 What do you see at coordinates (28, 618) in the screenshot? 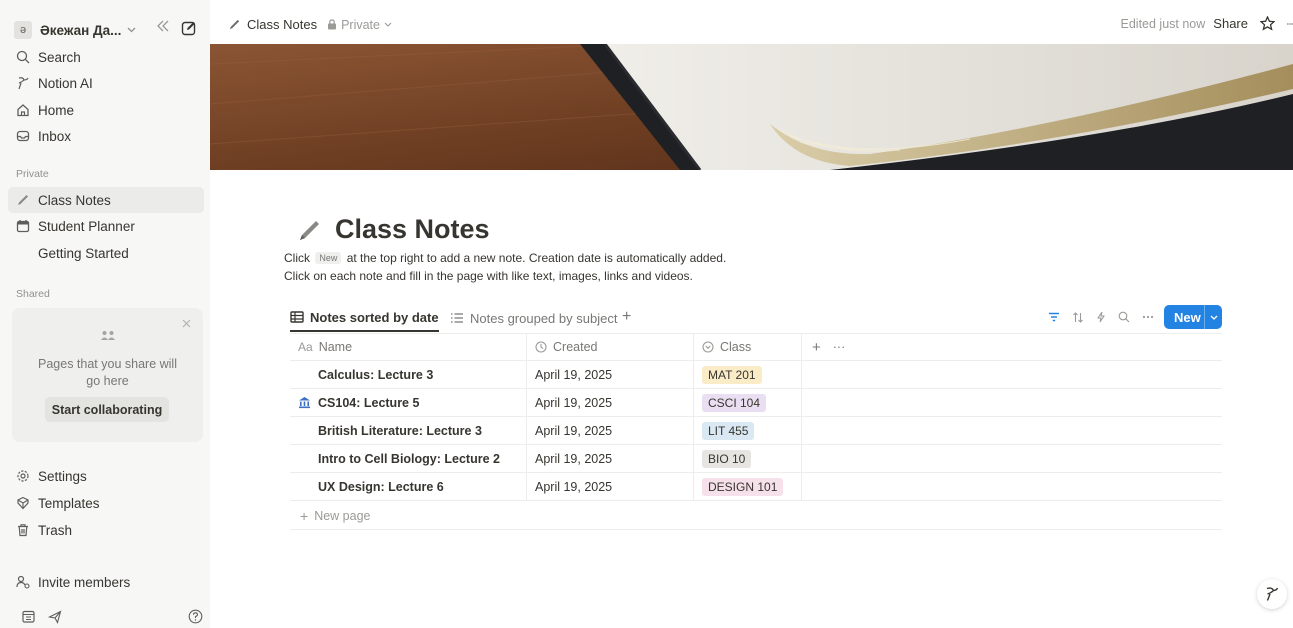
I see `calendar-app-icon` at bounding box center [28, 618].